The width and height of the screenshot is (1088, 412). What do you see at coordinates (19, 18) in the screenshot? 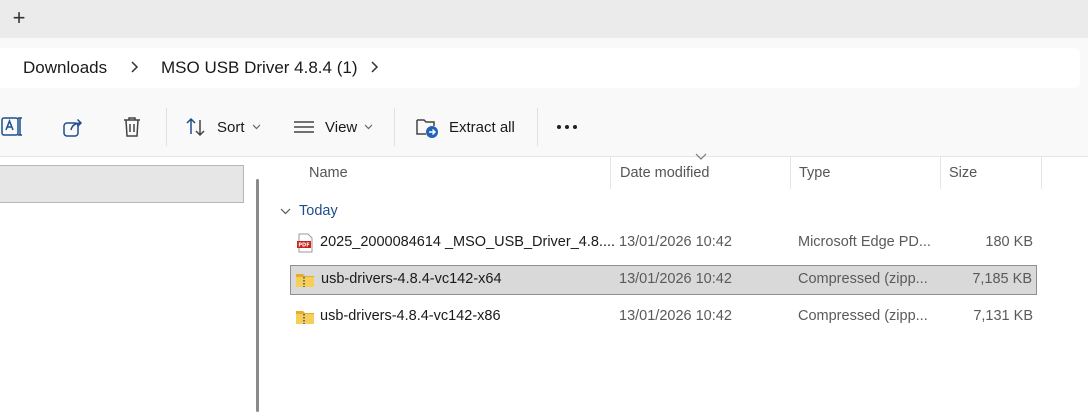
I see `new-tab-button: +` at bounding box center [19, 18].